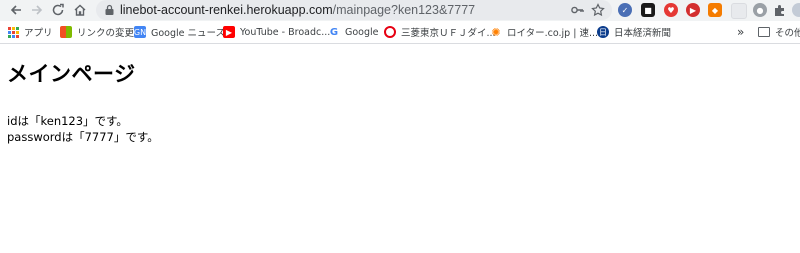 The image size is (800, 253). I want to click on extensions-puzzle-icon, so click(780, 10).